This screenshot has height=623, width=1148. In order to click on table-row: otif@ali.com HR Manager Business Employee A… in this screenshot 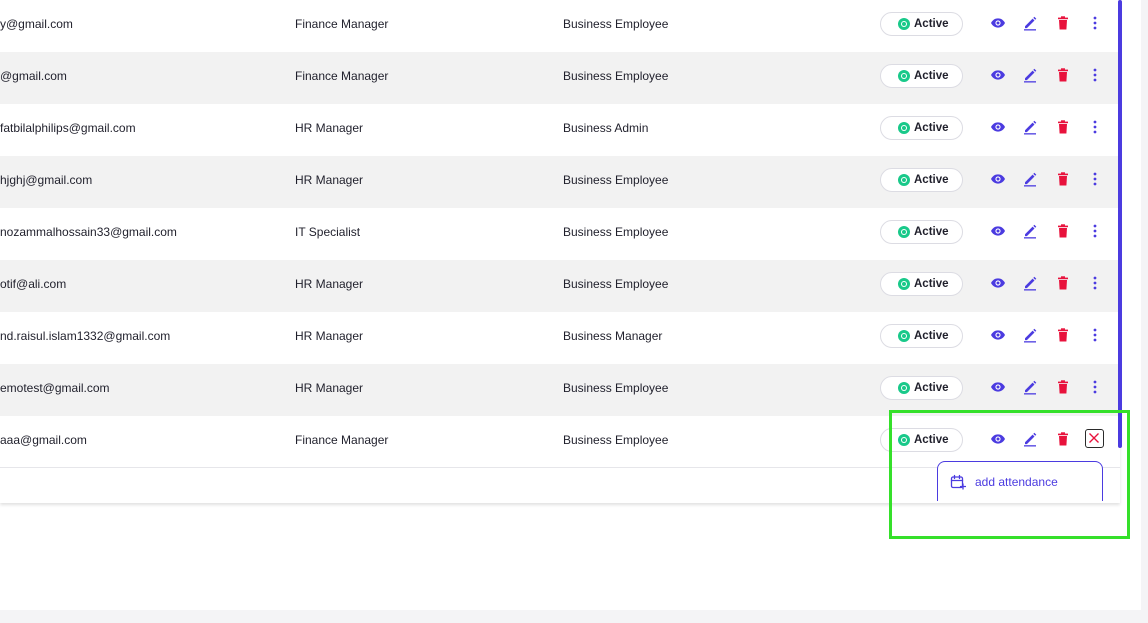, I will do `click(560, 286)`.